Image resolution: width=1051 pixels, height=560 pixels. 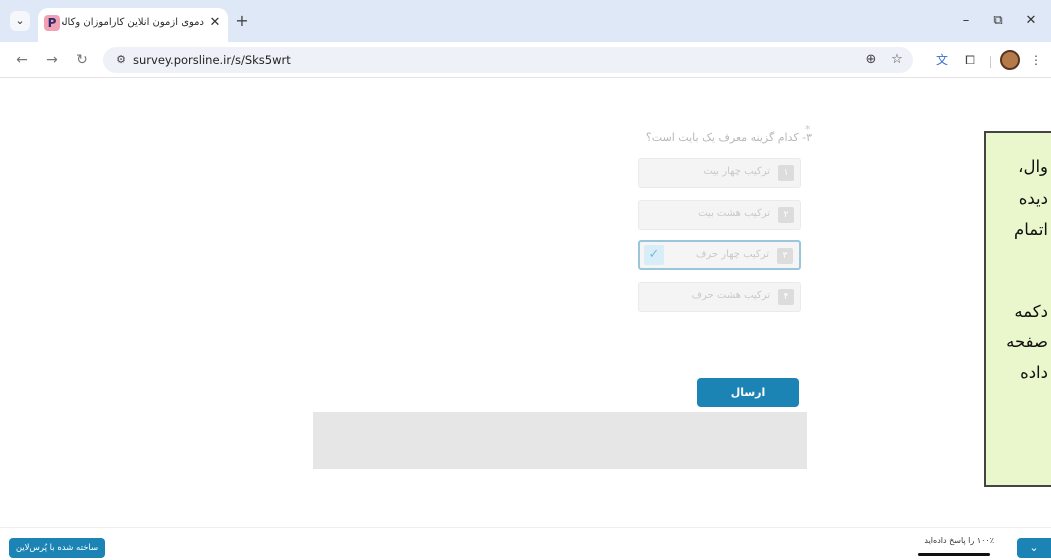 I want to click on back-icon: ←, so click(x=22, y=60).